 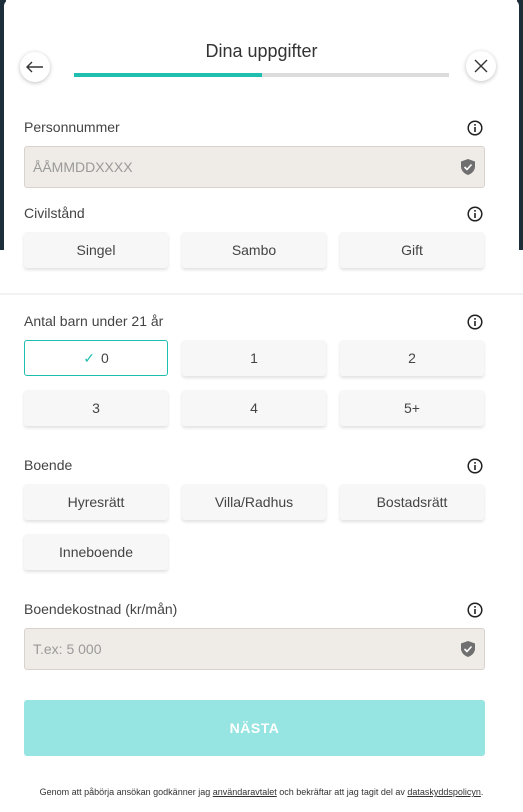 What do you see at coordinates (254, 408) in the screenshot?
I see `barn-option-4: 4` at bounding box center [254, 408].